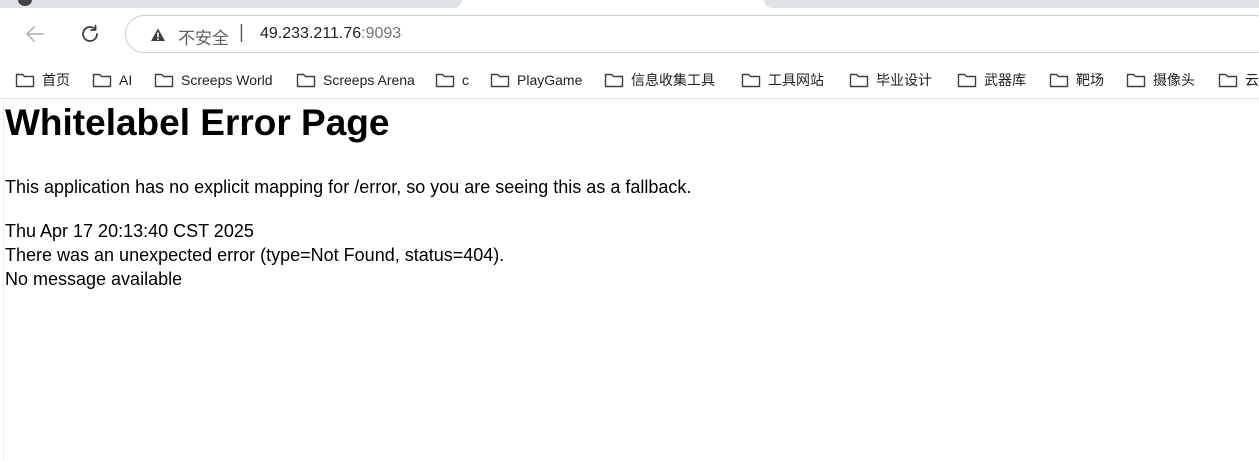 The image size is (1259, 461). I want to click on reload-button, so click(90, 34).